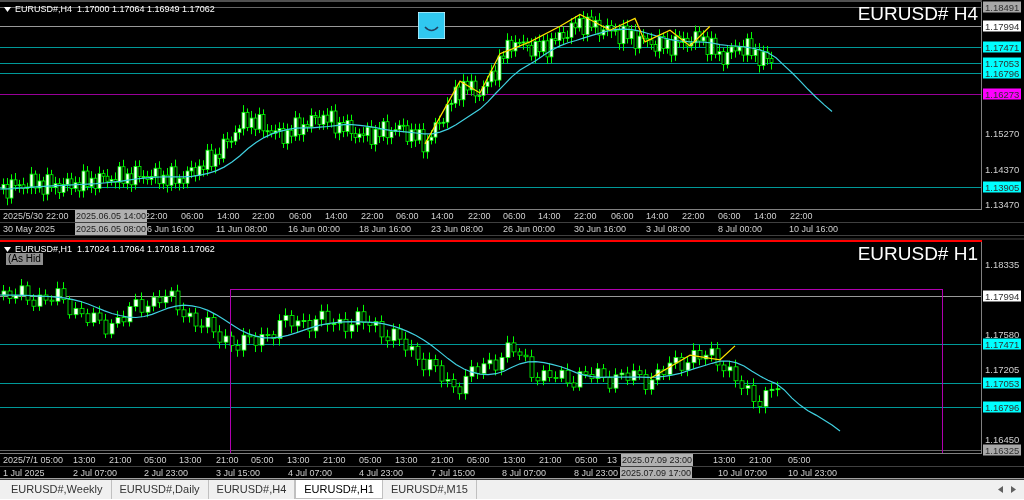 The height and width of the screenshot is (500, 1024). I want to click on time-label: 23 Jun 08:00, so click(457, 229).